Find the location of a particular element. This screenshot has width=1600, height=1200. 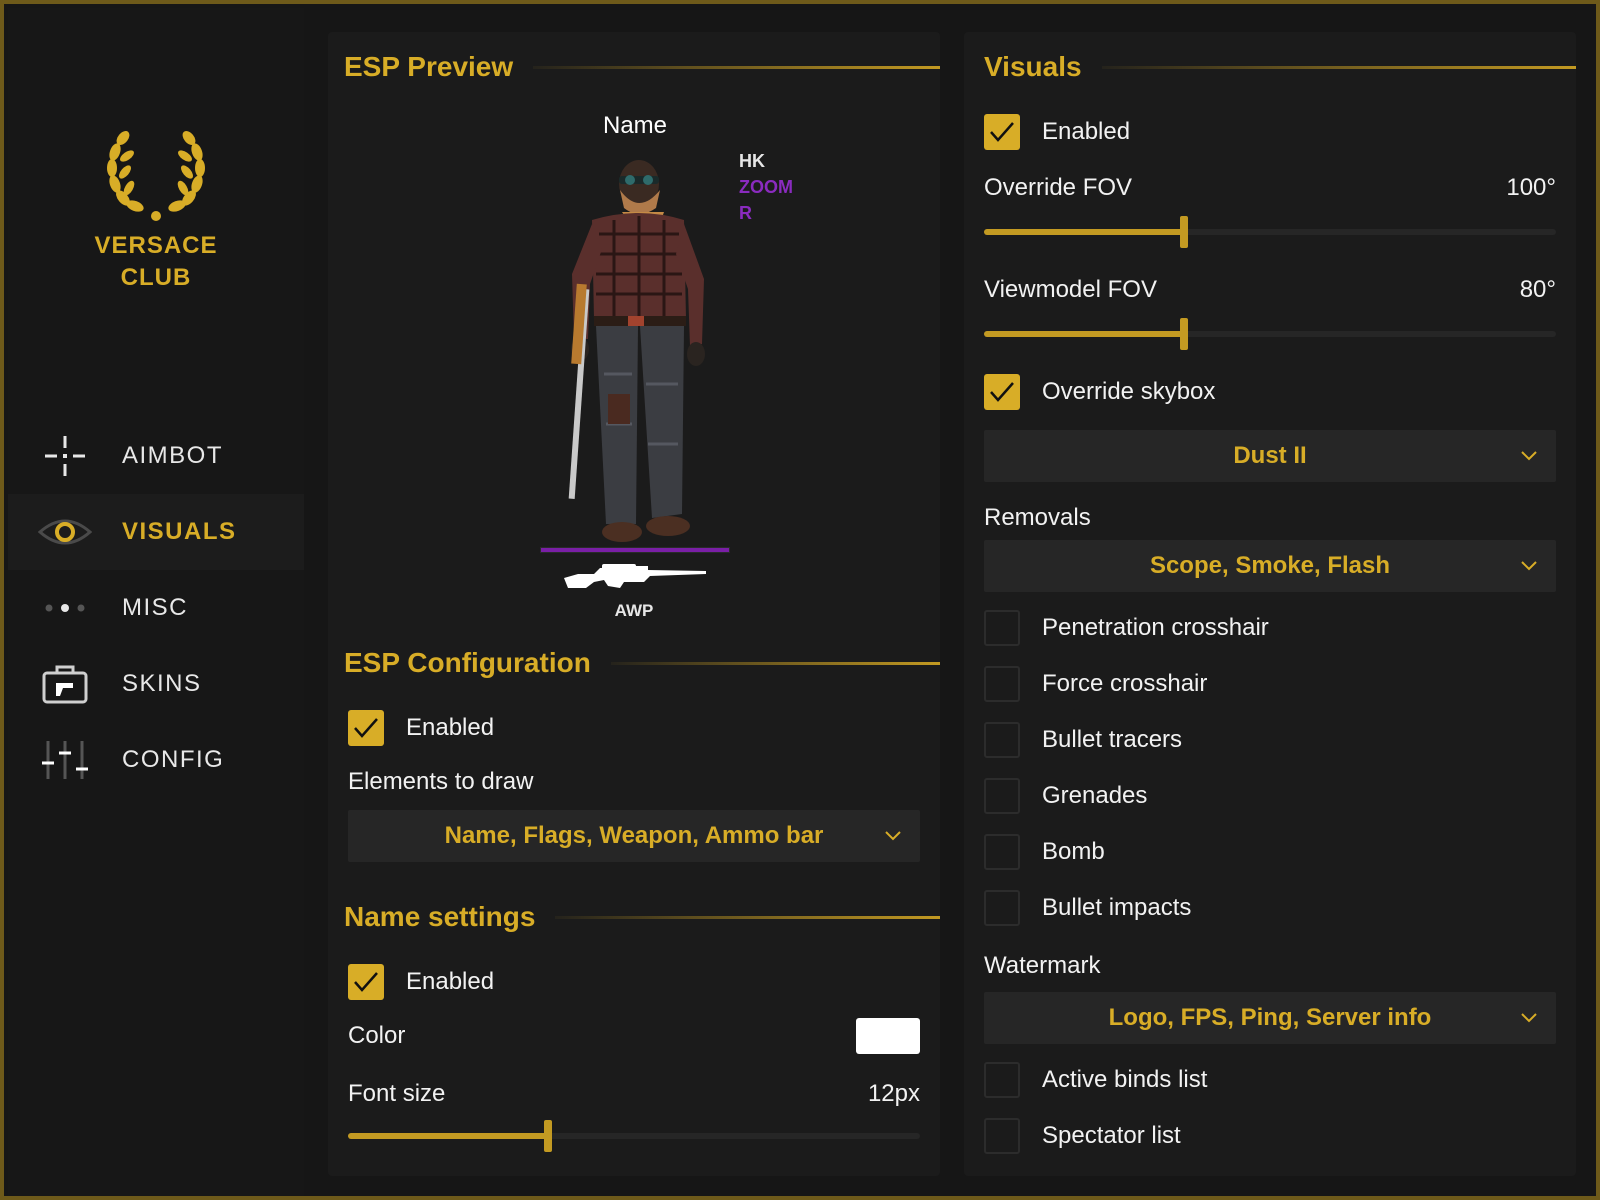

override-fov-slider is located at coordinates (1270, 232).